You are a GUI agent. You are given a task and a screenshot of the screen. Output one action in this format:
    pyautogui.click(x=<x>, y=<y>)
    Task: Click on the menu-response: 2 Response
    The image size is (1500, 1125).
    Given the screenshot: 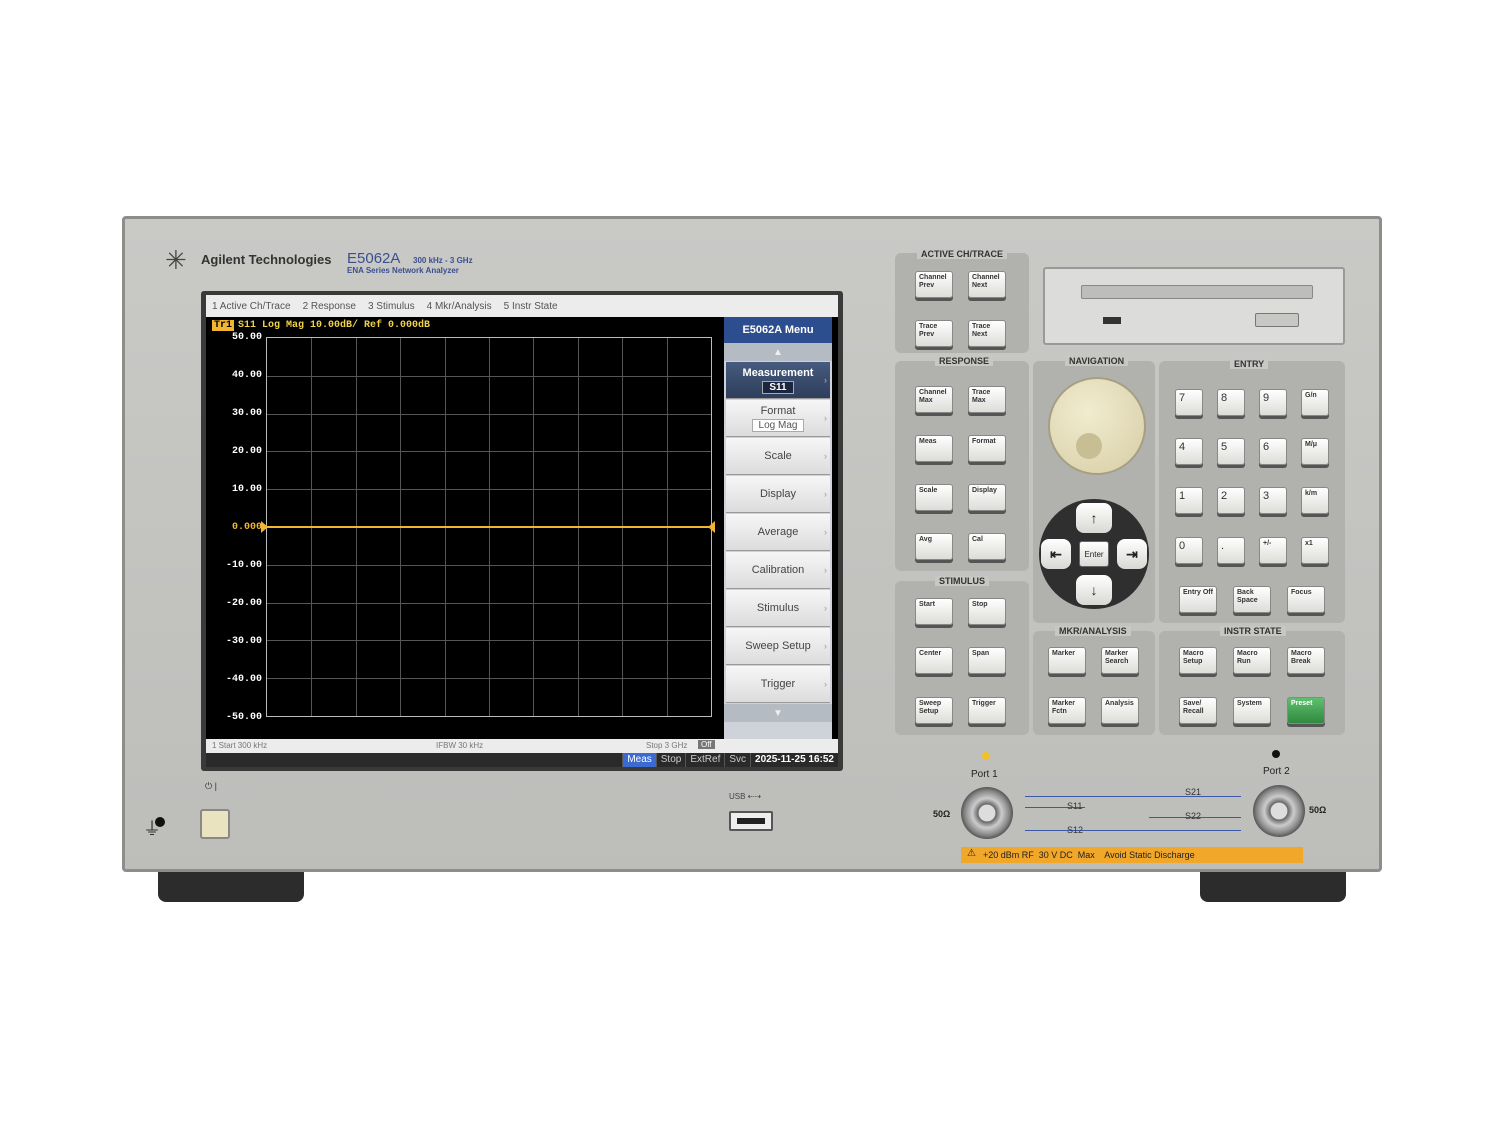 What is the action you would take?
    pyautogui.click(x=329, y=306)
    